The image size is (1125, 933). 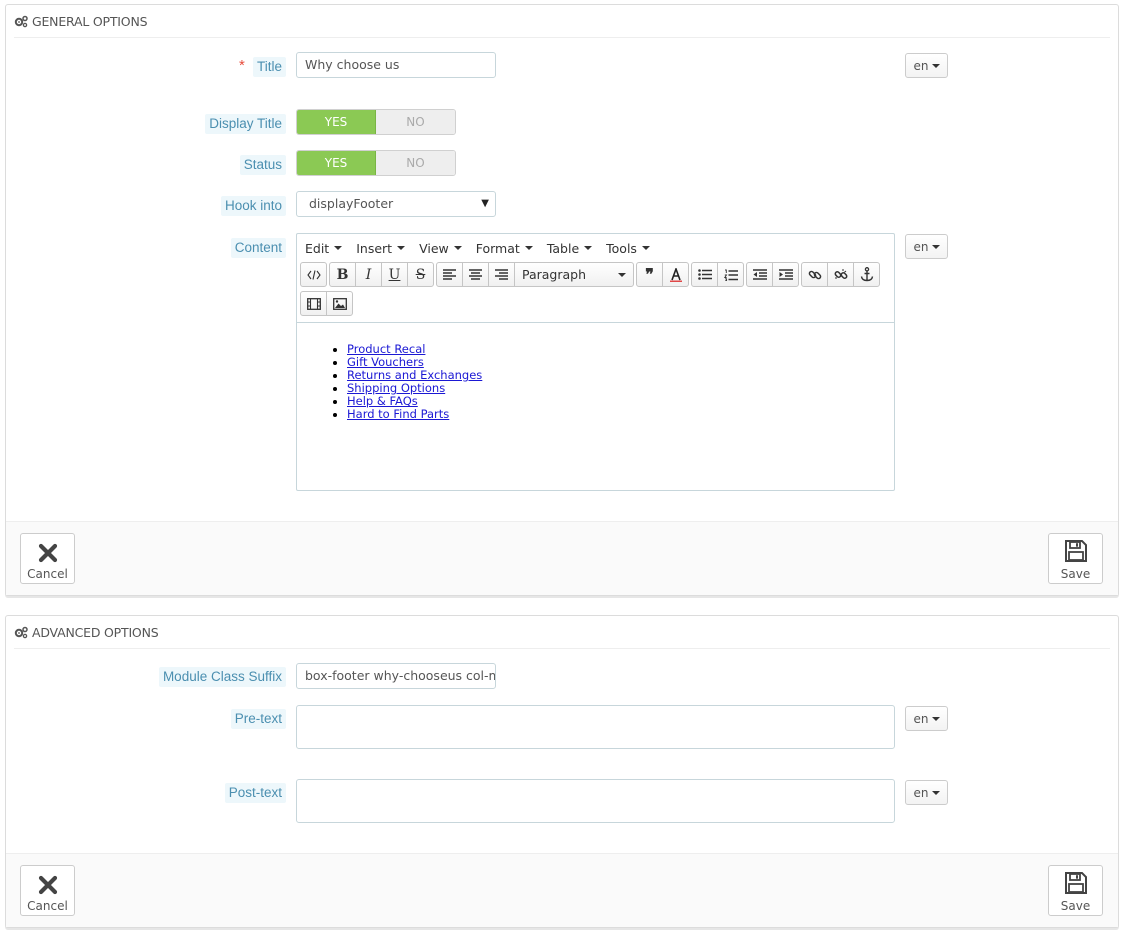 What do you see at coordinates (497, 248) in the screenshot?
I see `menu-label: Format` at bounding box center [497, 248].